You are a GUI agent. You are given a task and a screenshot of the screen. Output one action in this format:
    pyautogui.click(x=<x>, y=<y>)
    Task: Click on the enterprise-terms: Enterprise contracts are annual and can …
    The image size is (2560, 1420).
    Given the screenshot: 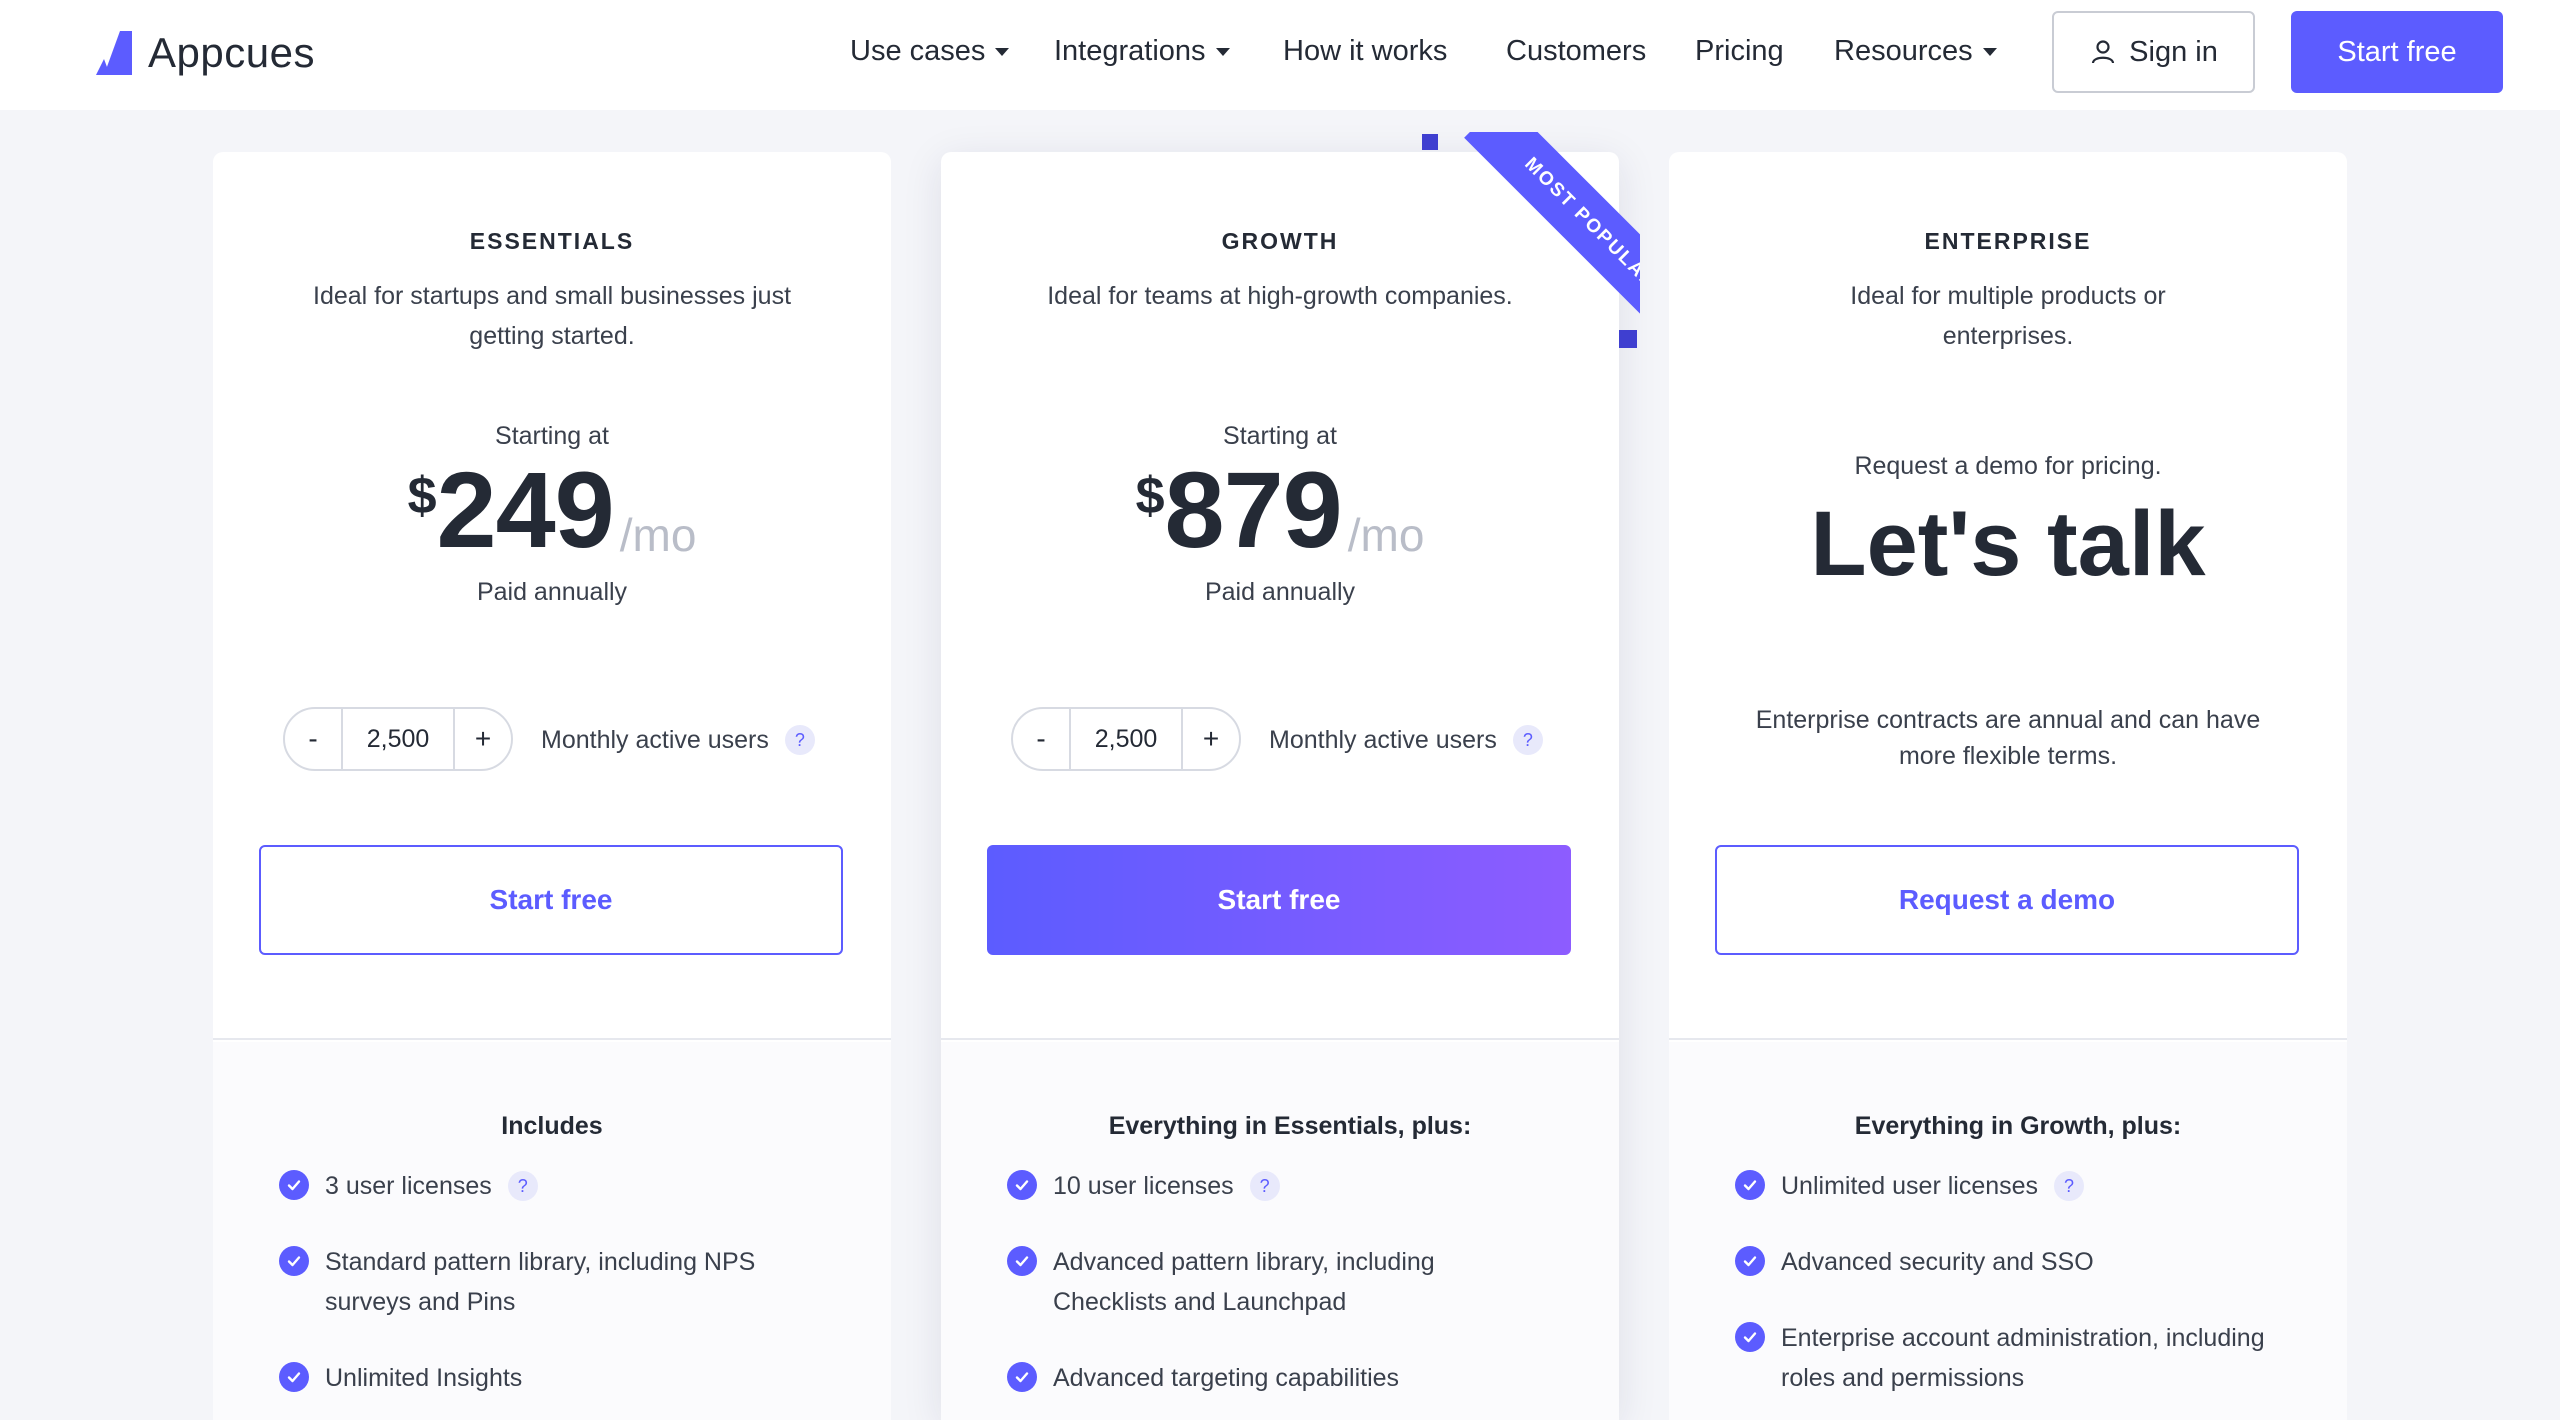 What is the action you would take?
    pyautogui.click(x=2008, y=738)
    